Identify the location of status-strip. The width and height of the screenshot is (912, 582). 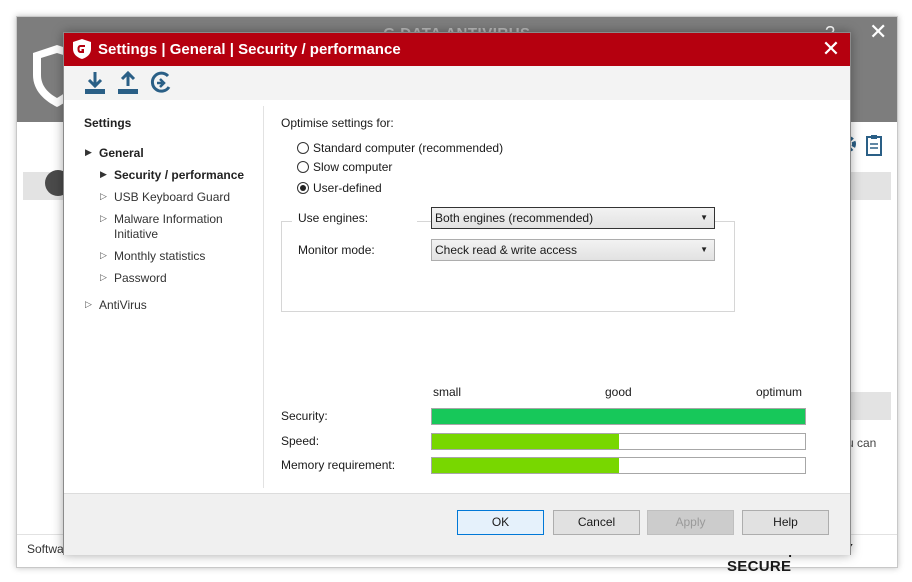
(870, 406).